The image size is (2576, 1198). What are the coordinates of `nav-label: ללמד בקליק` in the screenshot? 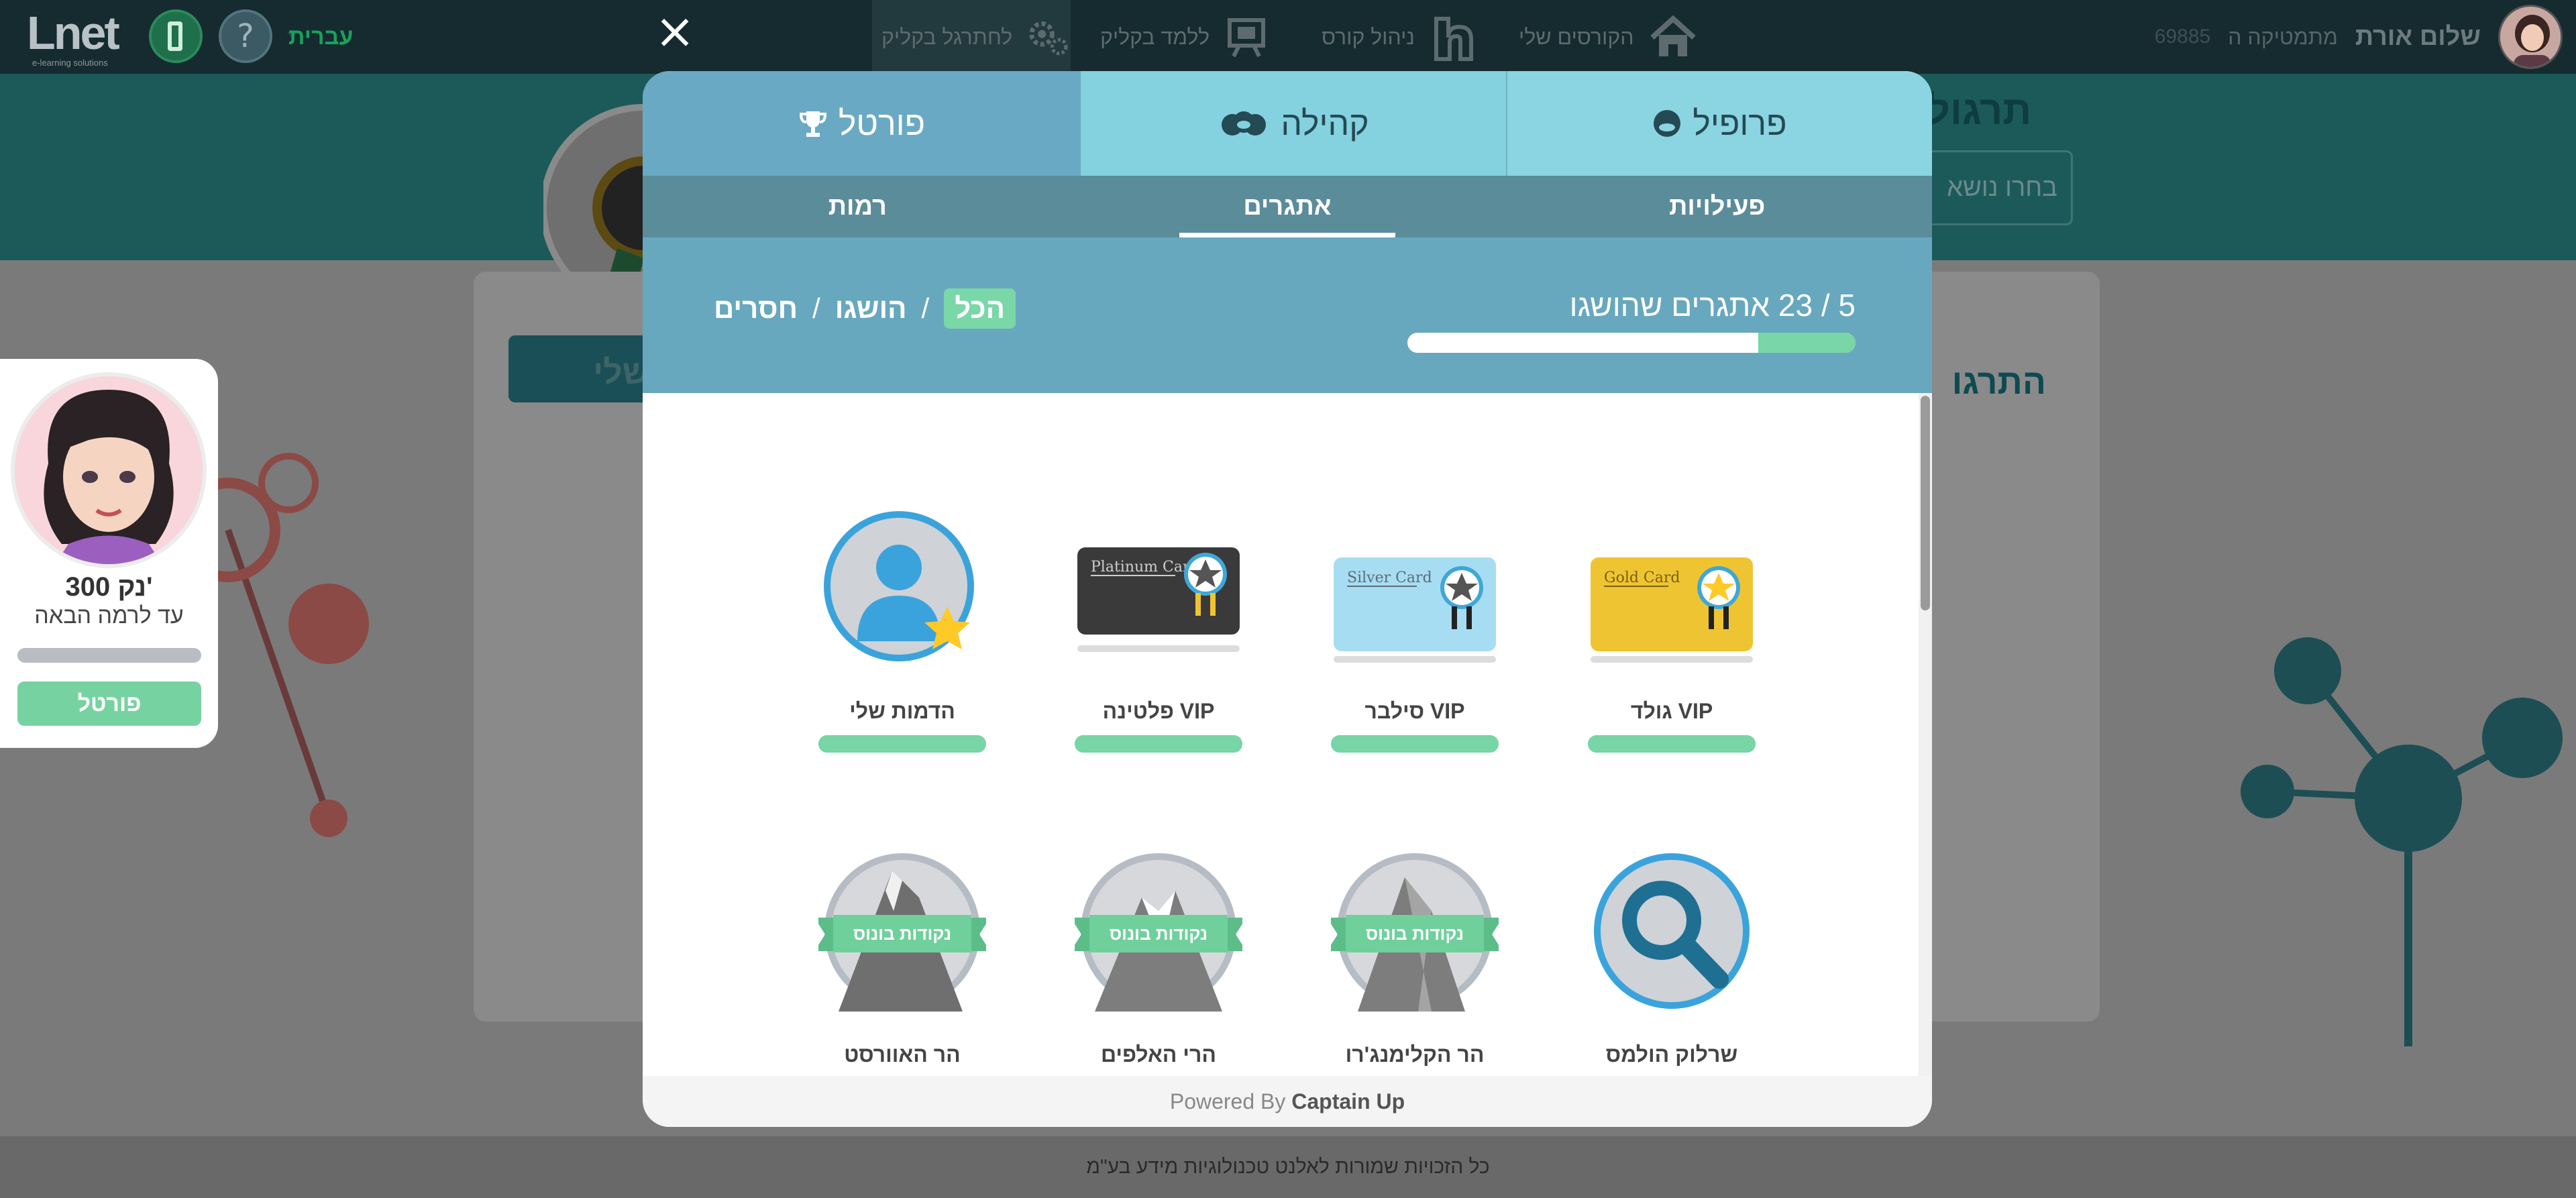 It's located at (1155, 36).